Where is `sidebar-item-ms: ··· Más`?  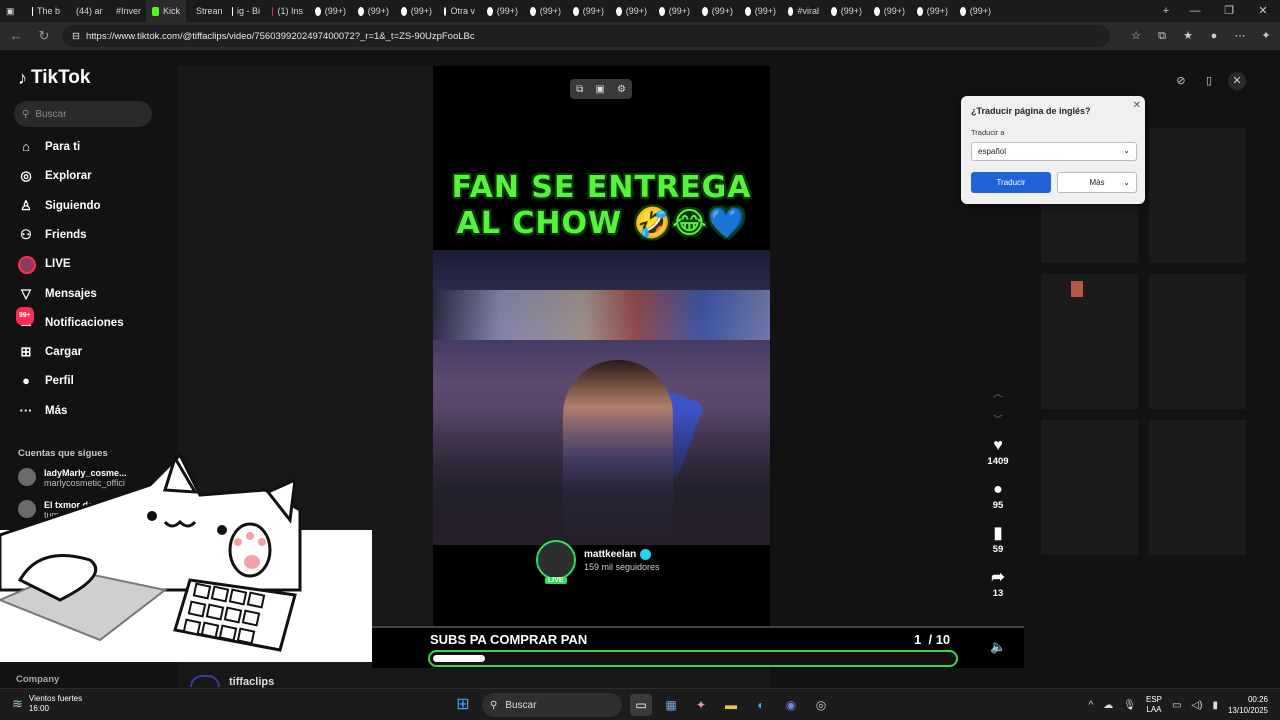 sidebar-item-ms: ··· Más is located at coordinates (43, 411).